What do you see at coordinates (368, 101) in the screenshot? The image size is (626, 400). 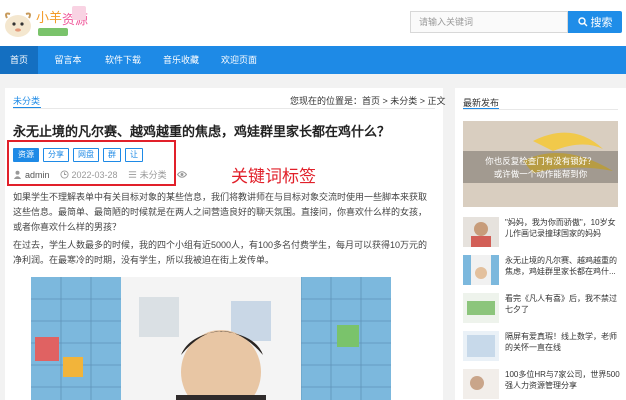 I see `breadcrumb: 您现在的位置是：首页 > 未分类 > 正文` at bounding box center [368, 101].